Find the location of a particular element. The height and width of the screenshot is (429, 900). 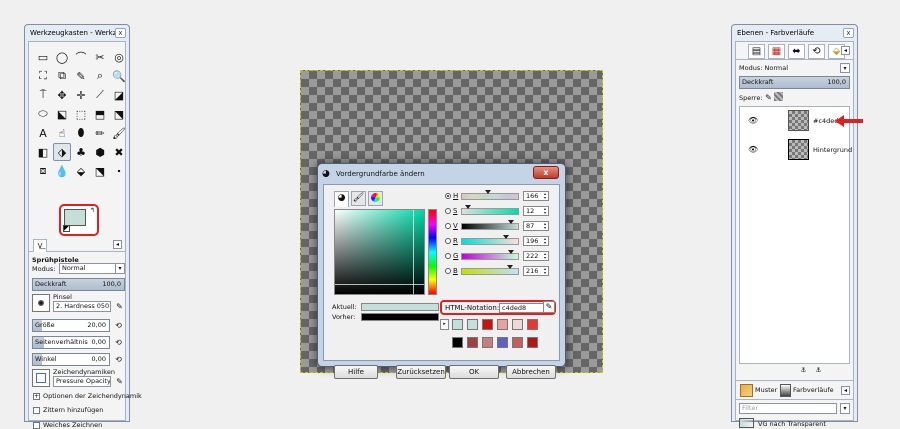

channel-slider-g is located at coordinates (490, 256).